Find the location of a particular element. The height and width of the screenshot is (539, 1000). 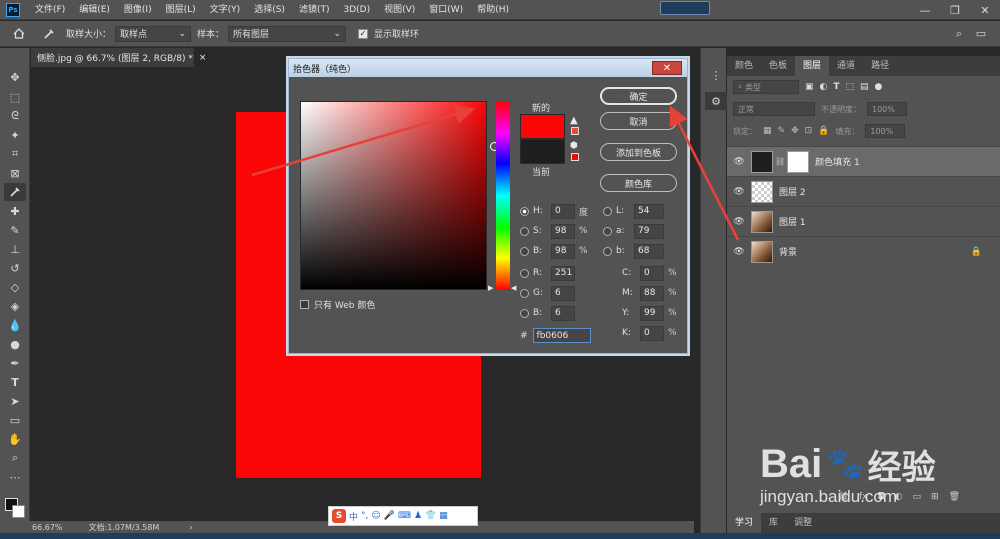

filter-smart-icon: ▤ is located at coordinates (864, 87).